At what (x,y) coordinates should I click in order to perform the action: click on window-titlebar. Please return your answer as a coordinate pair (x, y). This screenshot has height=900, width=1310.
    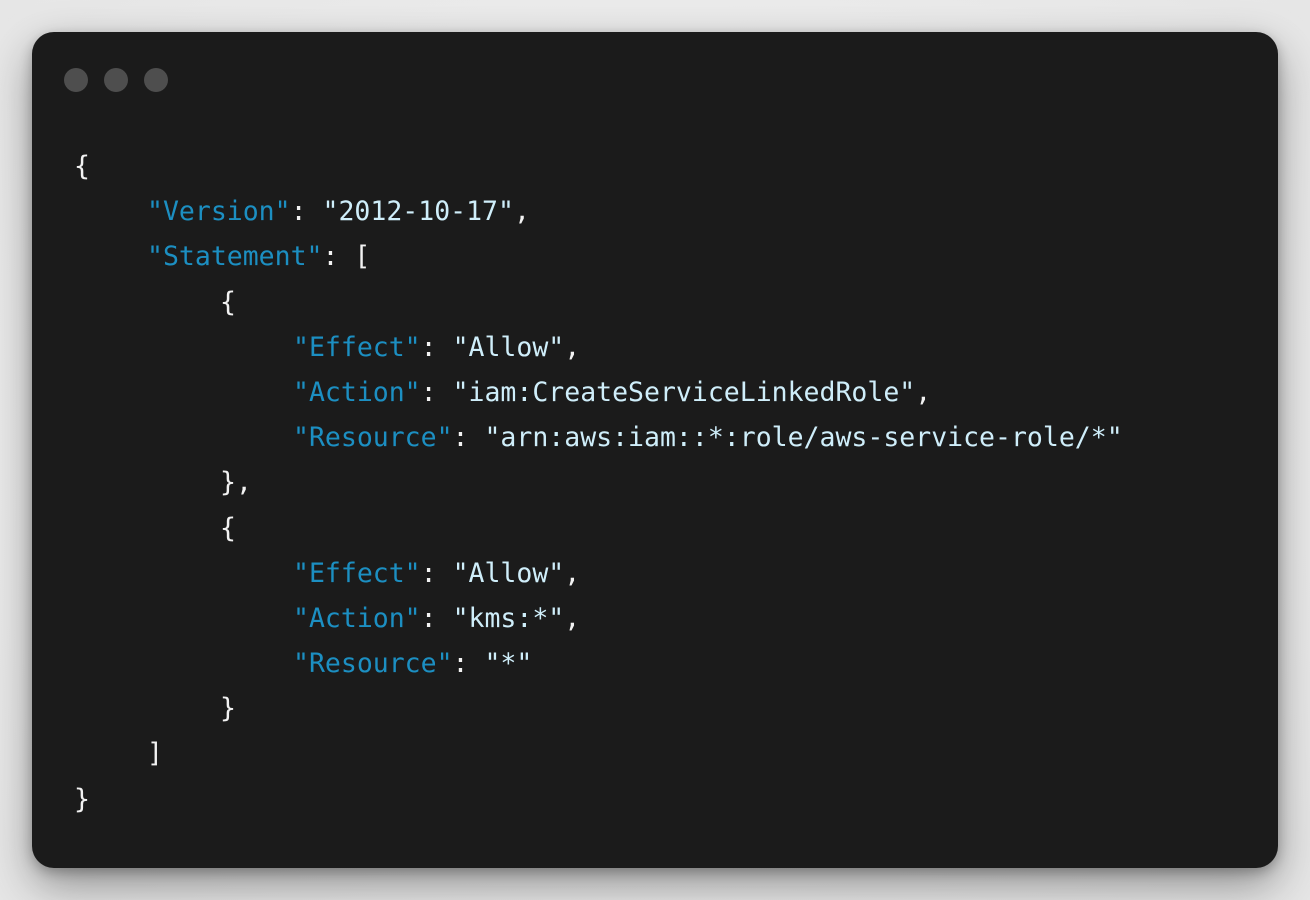
    Looking at the image, I should click on (655, 80).